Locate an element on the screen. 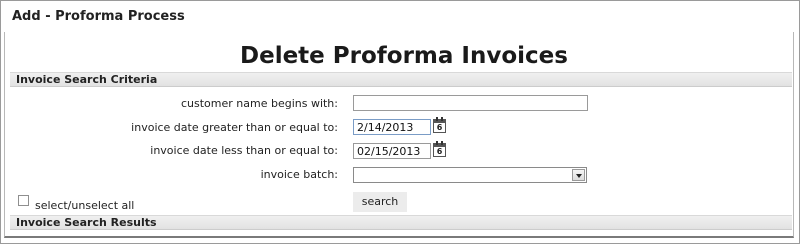 The image size is (800, 244). date-from-input is located at coordinates (392, 127).